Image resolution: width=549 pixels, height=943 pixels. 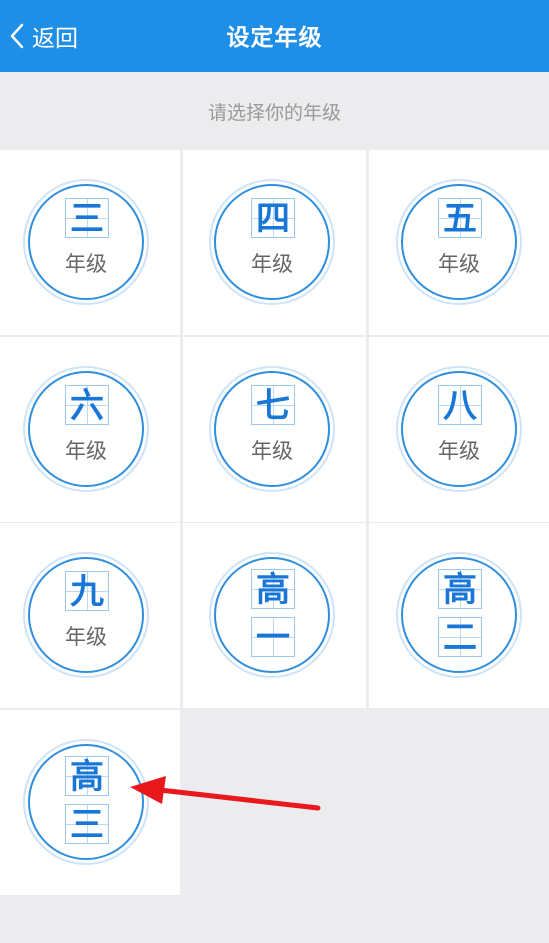 I want to click on grade-badge: 七 年级, so click(x=272, y=429).